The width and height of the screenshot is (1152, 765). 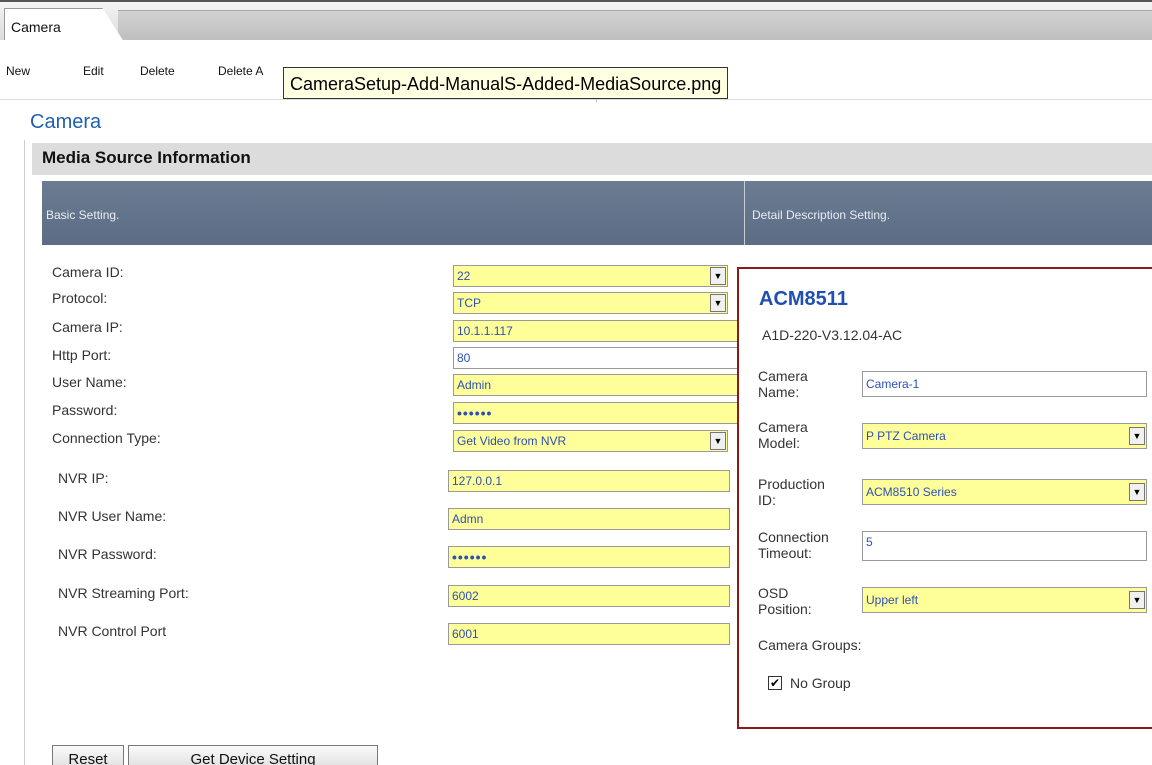 What do you see at coordinates (832, 335) in the screenshot?
I see `firmware-version: A1D-220-V3.12.04-AC` at bounding box center [832, 335].